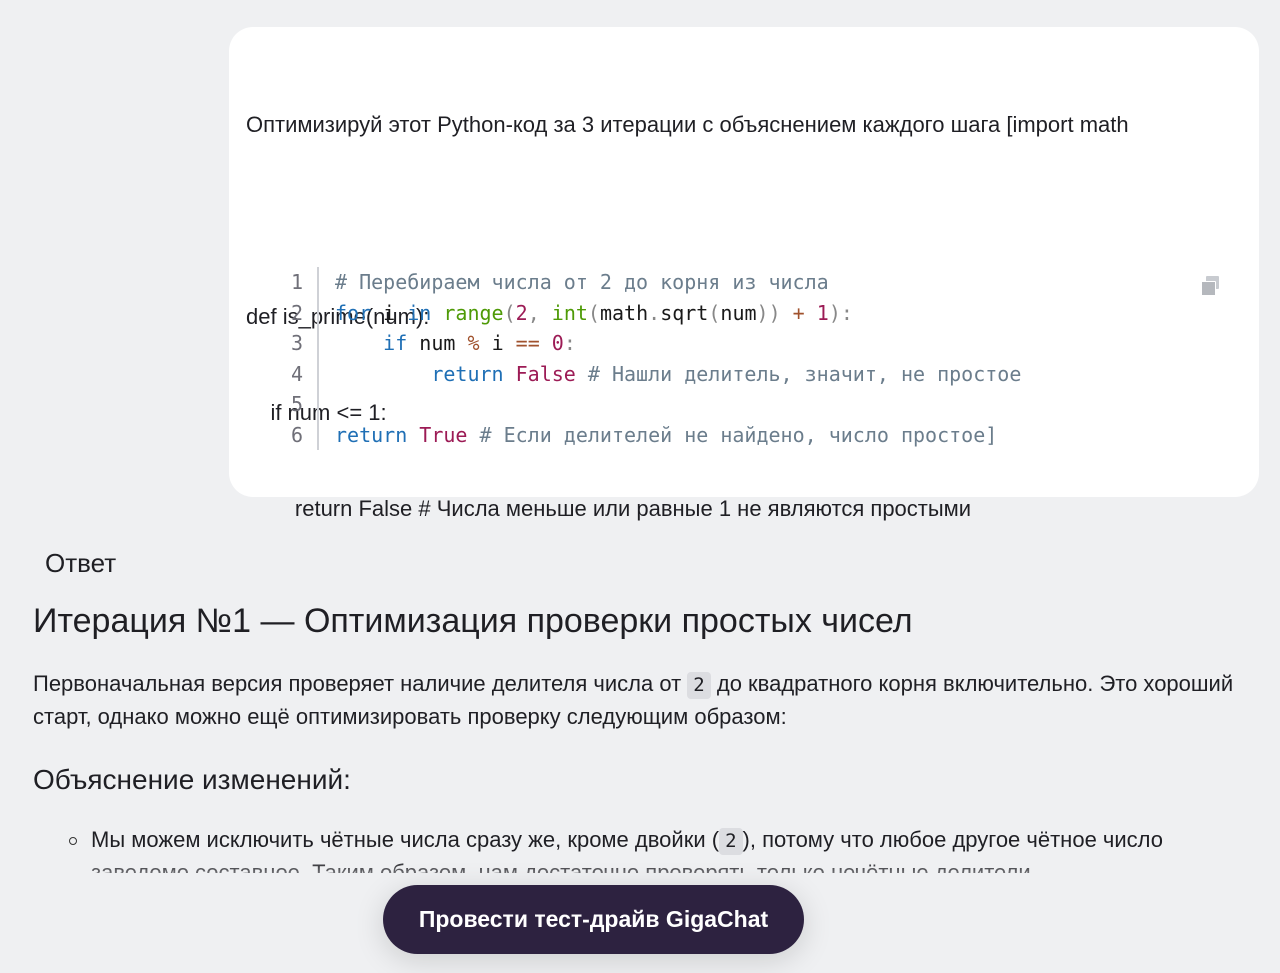  Describe the element at coordinates (746, 221) in the screenshot. I see `prompt-line` at that location.